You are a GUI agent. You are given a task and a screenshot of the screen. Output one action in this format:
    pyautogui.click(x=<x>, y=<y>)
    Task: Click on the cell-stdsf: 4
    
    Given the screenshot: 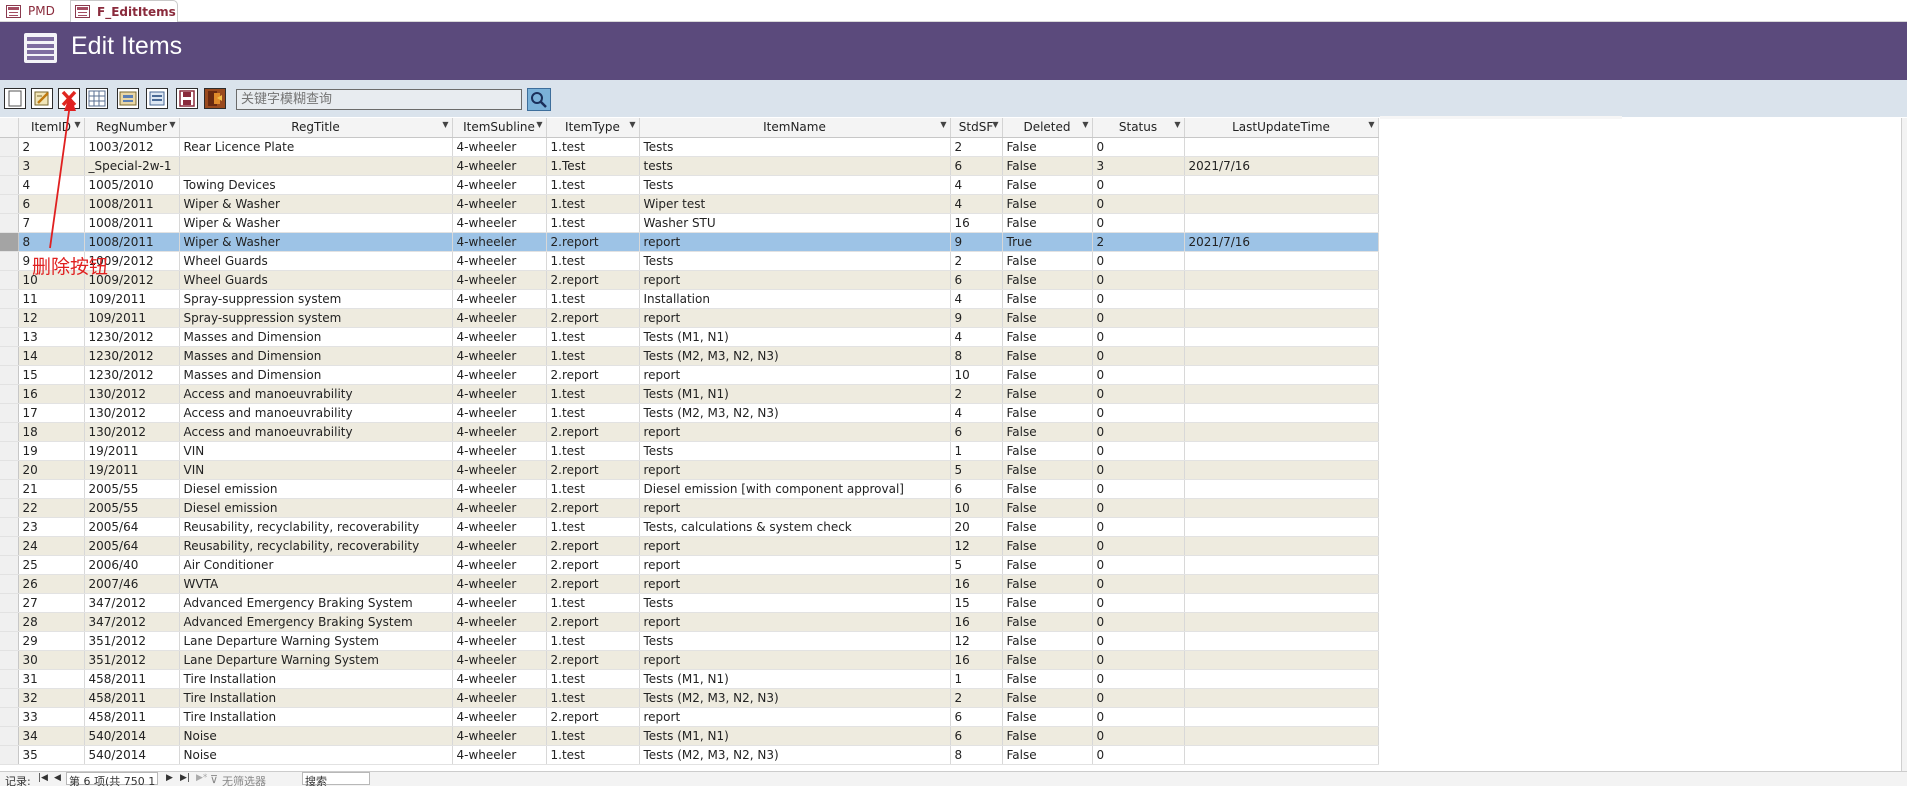 What is the action you would take?
    pyautogui.click(x=976, y=204)
    